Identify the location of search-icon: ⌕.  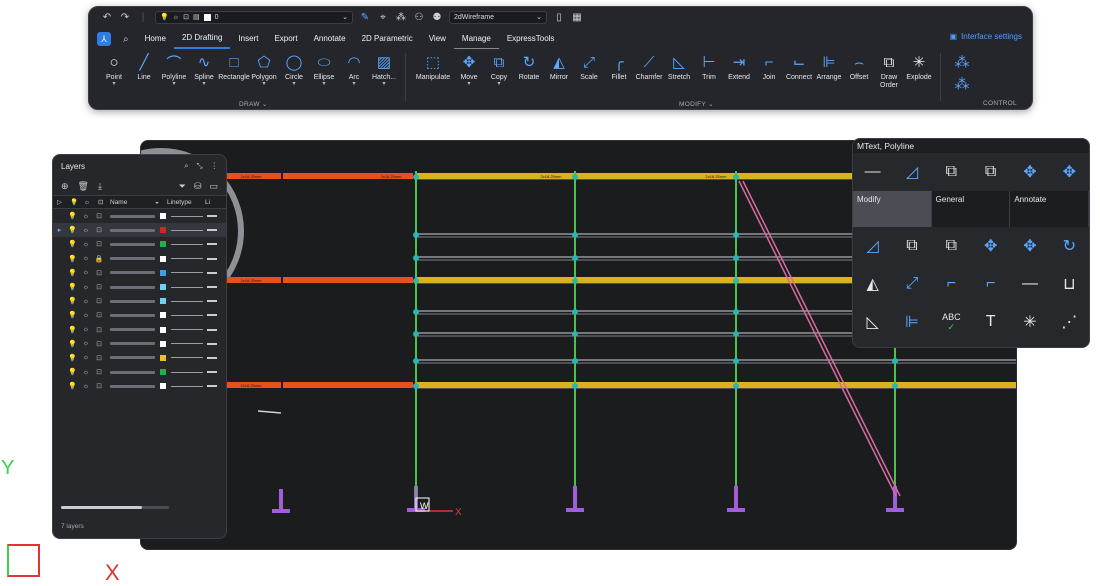
(126, 39).